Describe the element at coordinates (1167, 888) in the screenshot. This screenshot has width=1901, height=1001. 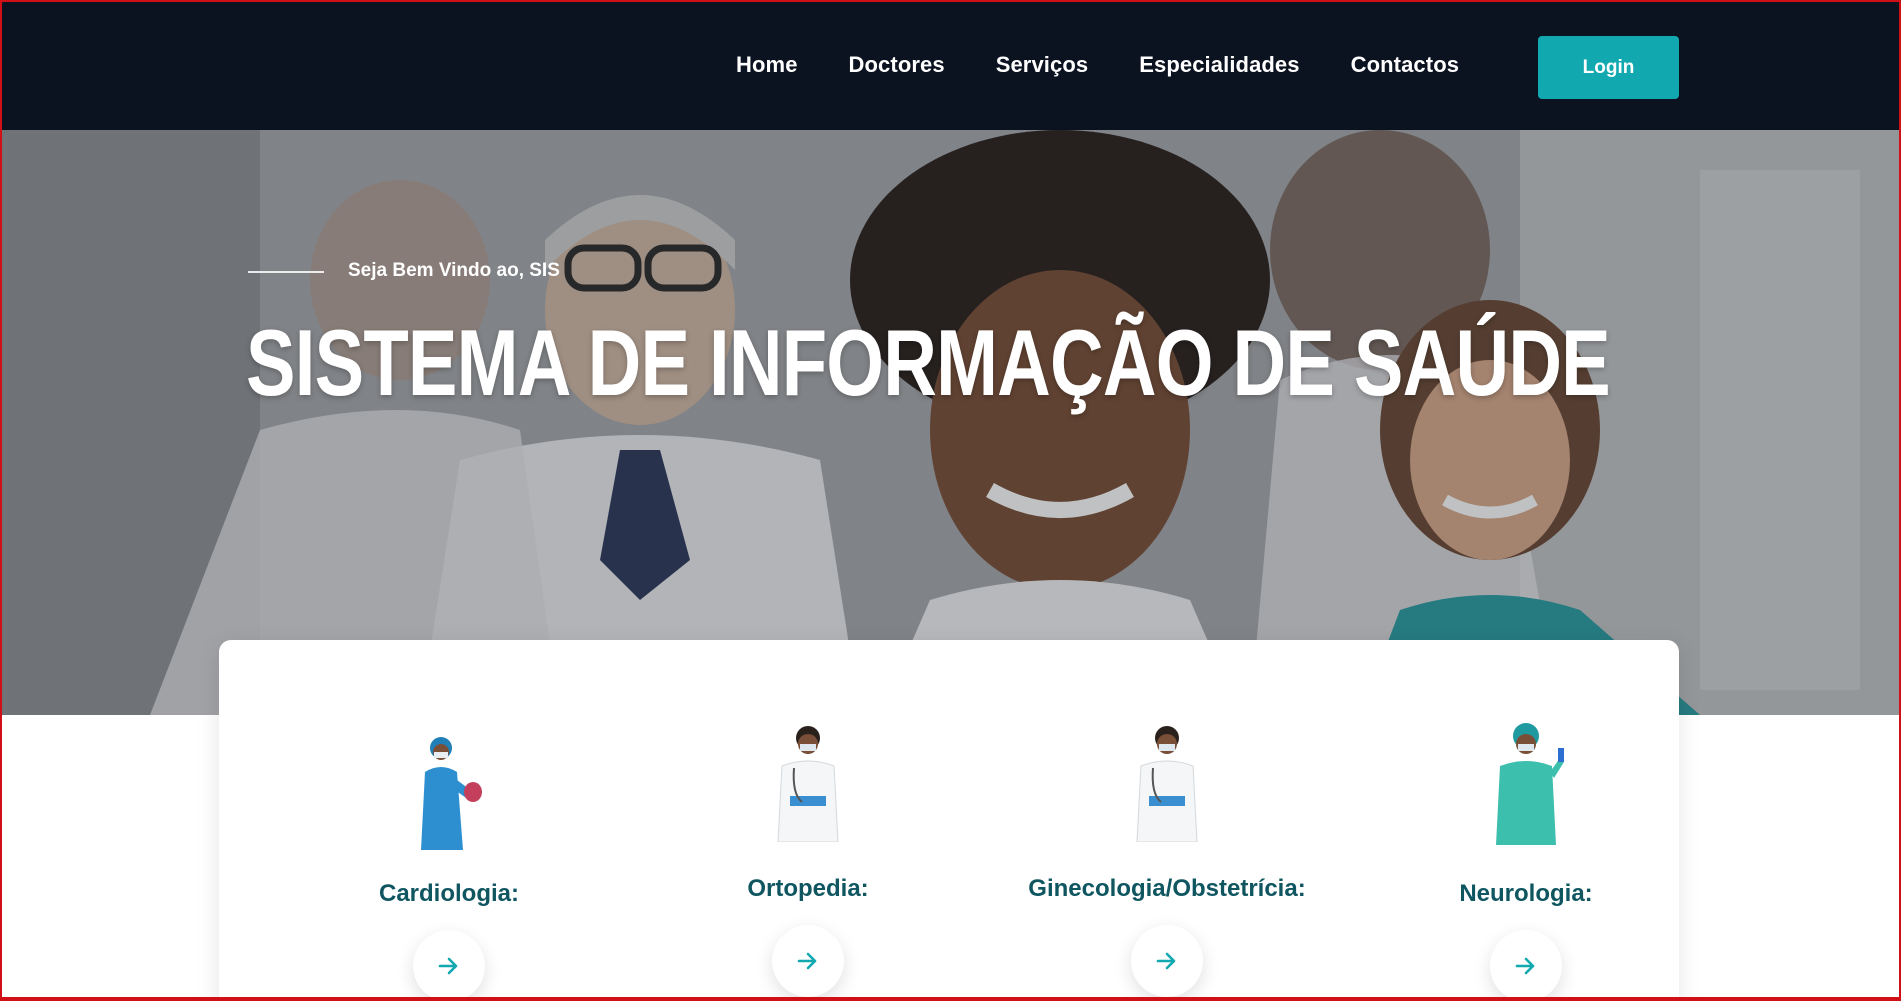
I see `specialty-label: Ginecologia/Obstetrícia:` at that location.